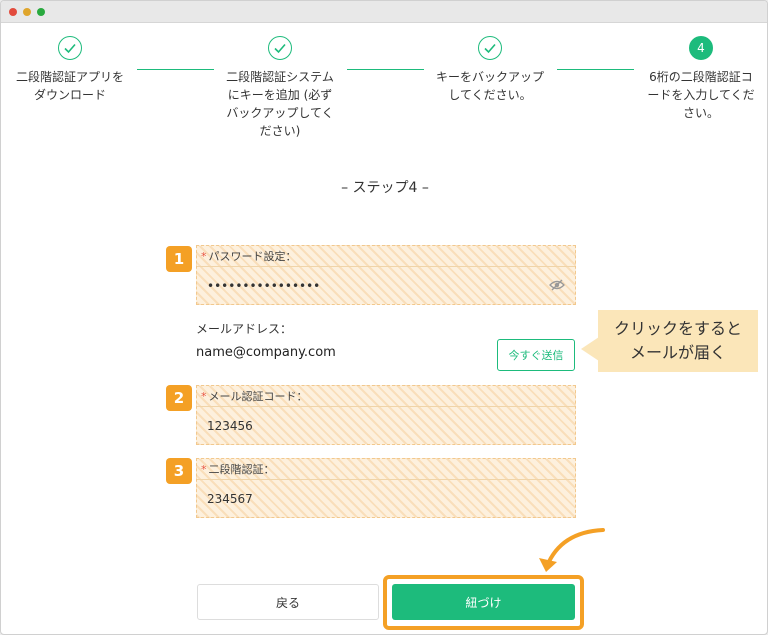 The height and width of the screenshot is (635, 768). What do you see at coordinates (489, 86) in the screenshot?
I see `step-label: キーをバックアップ してください。` at bounding box center [489, 86].